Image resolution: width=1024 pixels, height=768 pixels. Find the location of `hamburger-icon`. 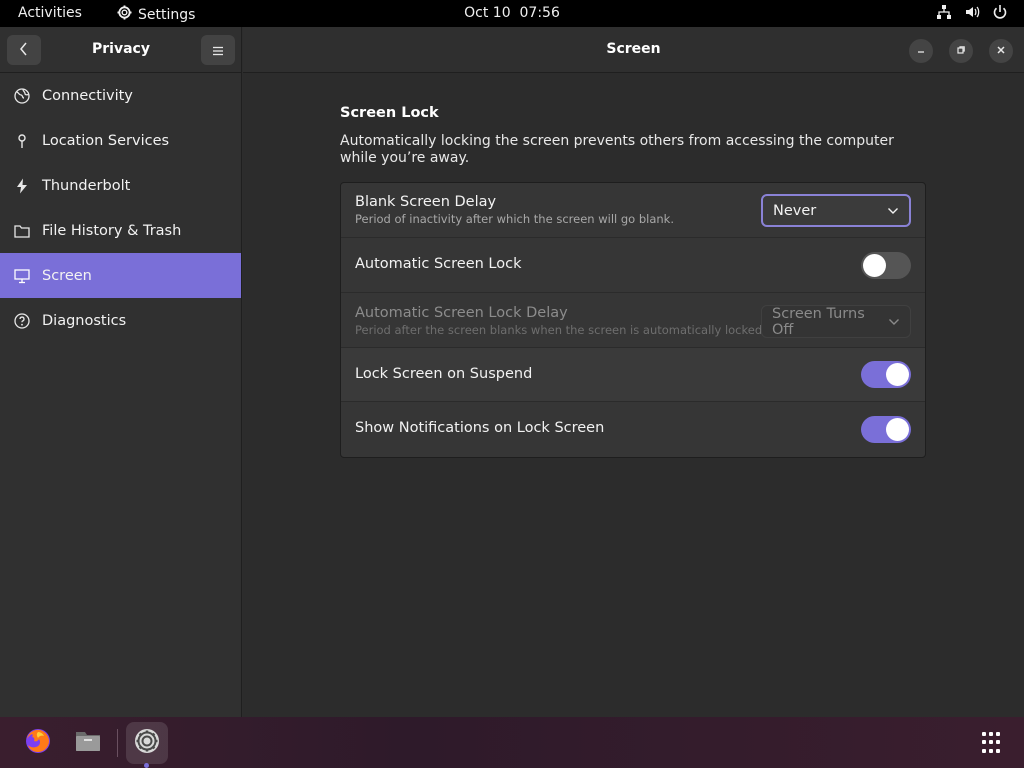

hamburger-icon is located at coordinates (218, 50).